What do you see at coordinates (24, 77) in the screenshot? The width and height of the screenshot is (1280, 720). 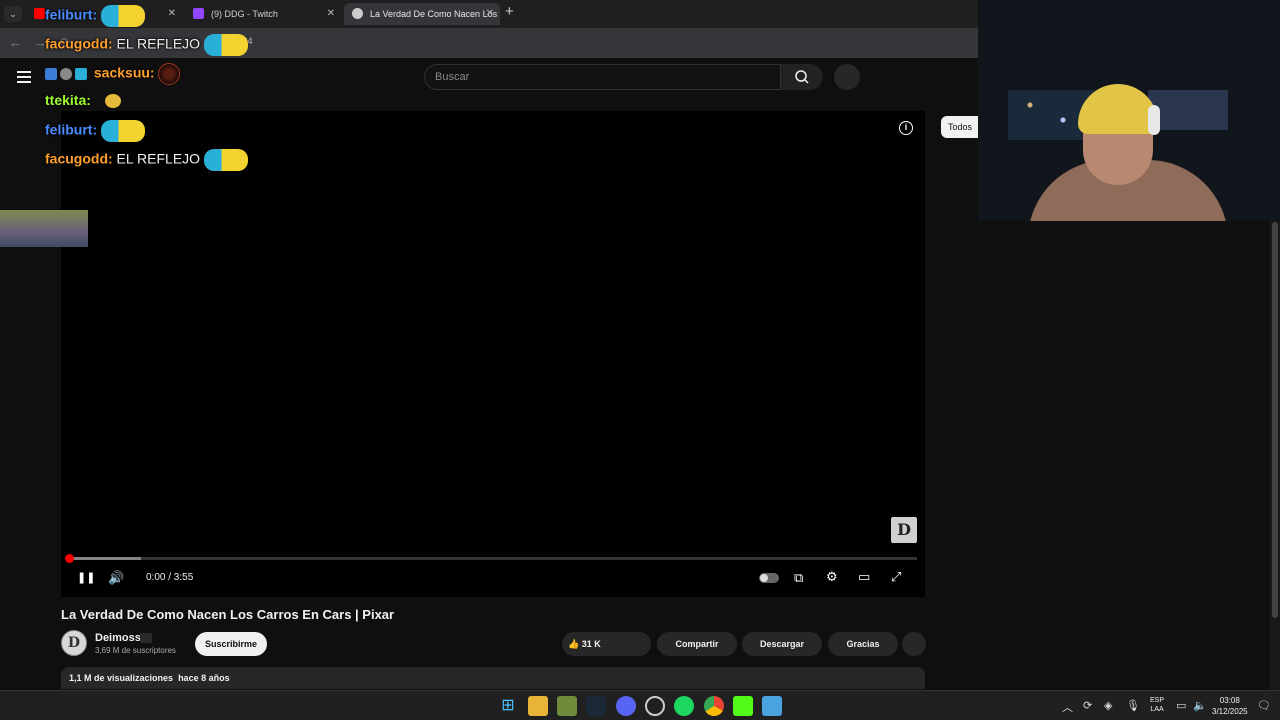 I see `menu-icon` at bounding box center [24, 77].